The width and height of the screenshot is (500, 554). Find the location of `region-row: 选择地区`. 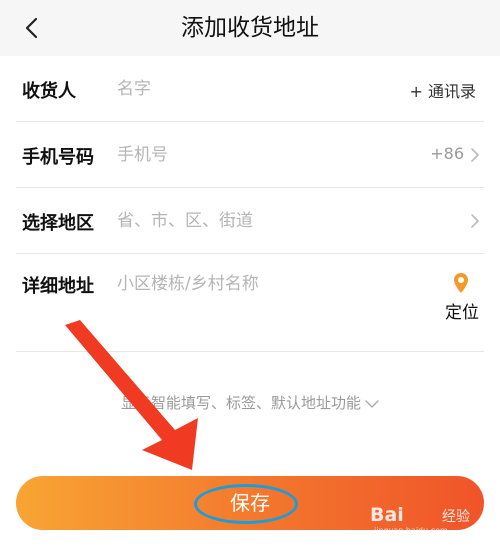

region-row: 选择地区 is located at coordinates (250, 221).